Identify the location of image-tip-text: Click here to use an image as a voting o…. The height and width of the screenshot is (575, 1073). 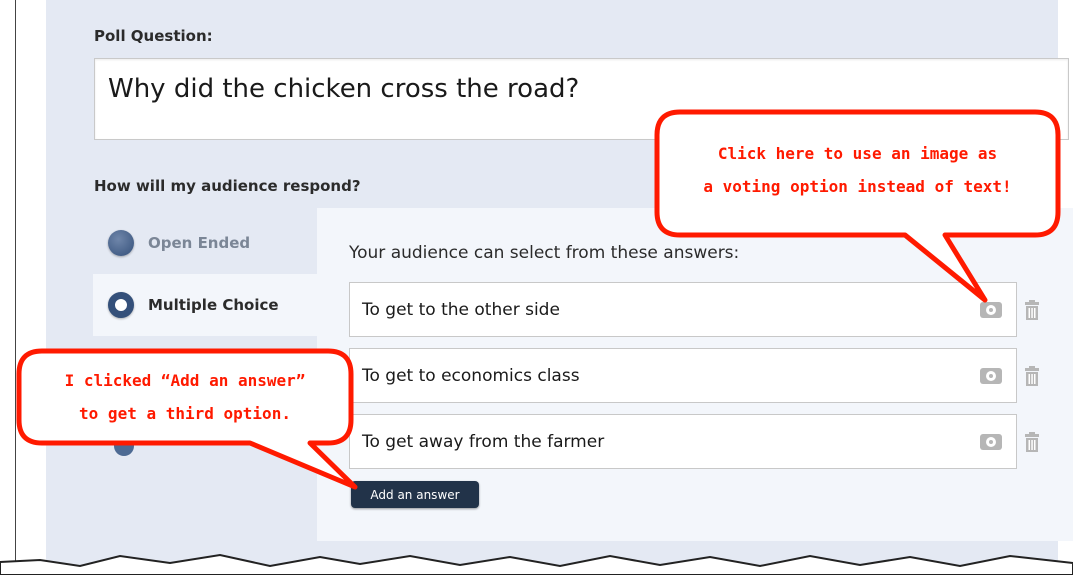
(857, 170).